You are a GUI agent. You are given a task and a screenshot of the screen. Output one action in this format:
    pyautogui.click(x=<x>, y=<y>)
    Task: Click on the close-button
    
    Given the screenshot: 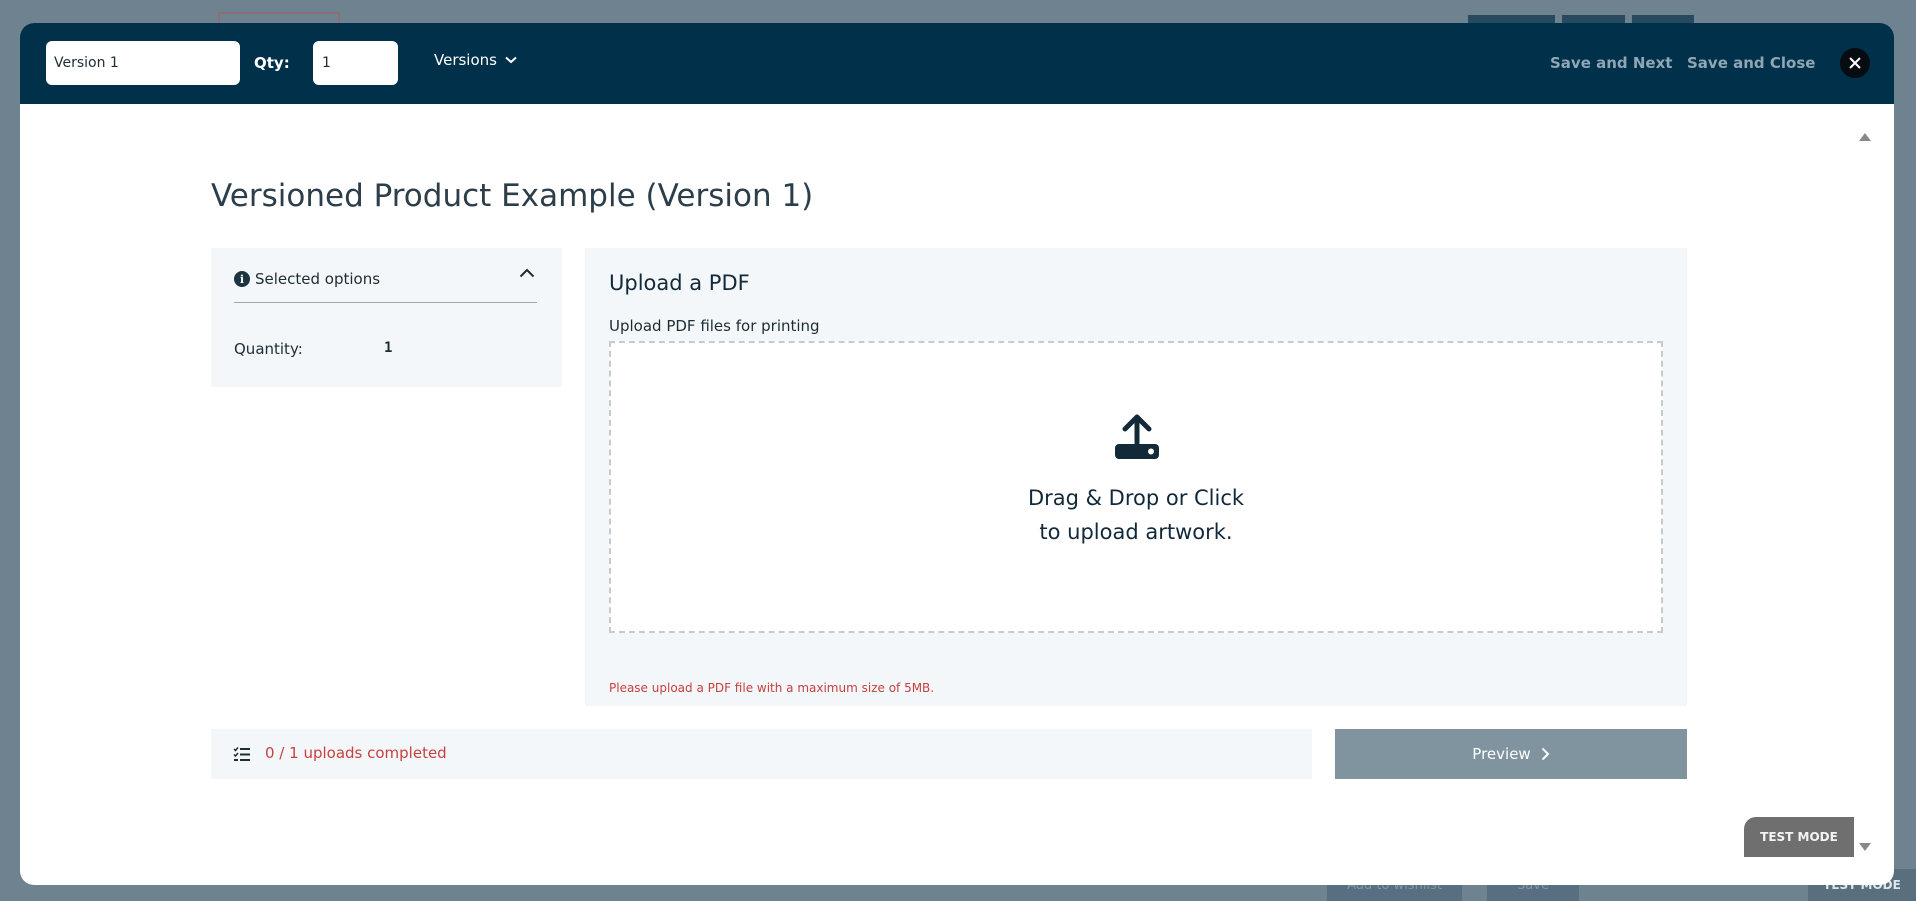 What is the action you would take?
    pyautogui.click(x=1855, y=63)
    